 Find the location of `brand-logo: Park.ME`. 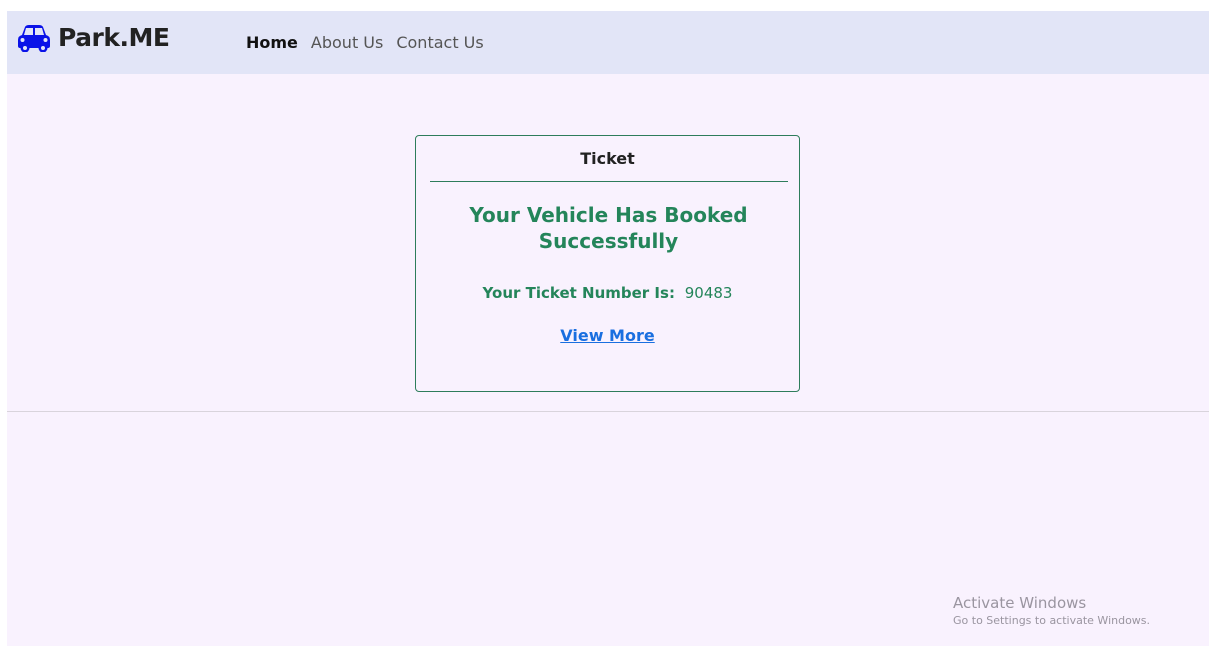

brand-logo: Park.ME is located at coordinates (93, 37).